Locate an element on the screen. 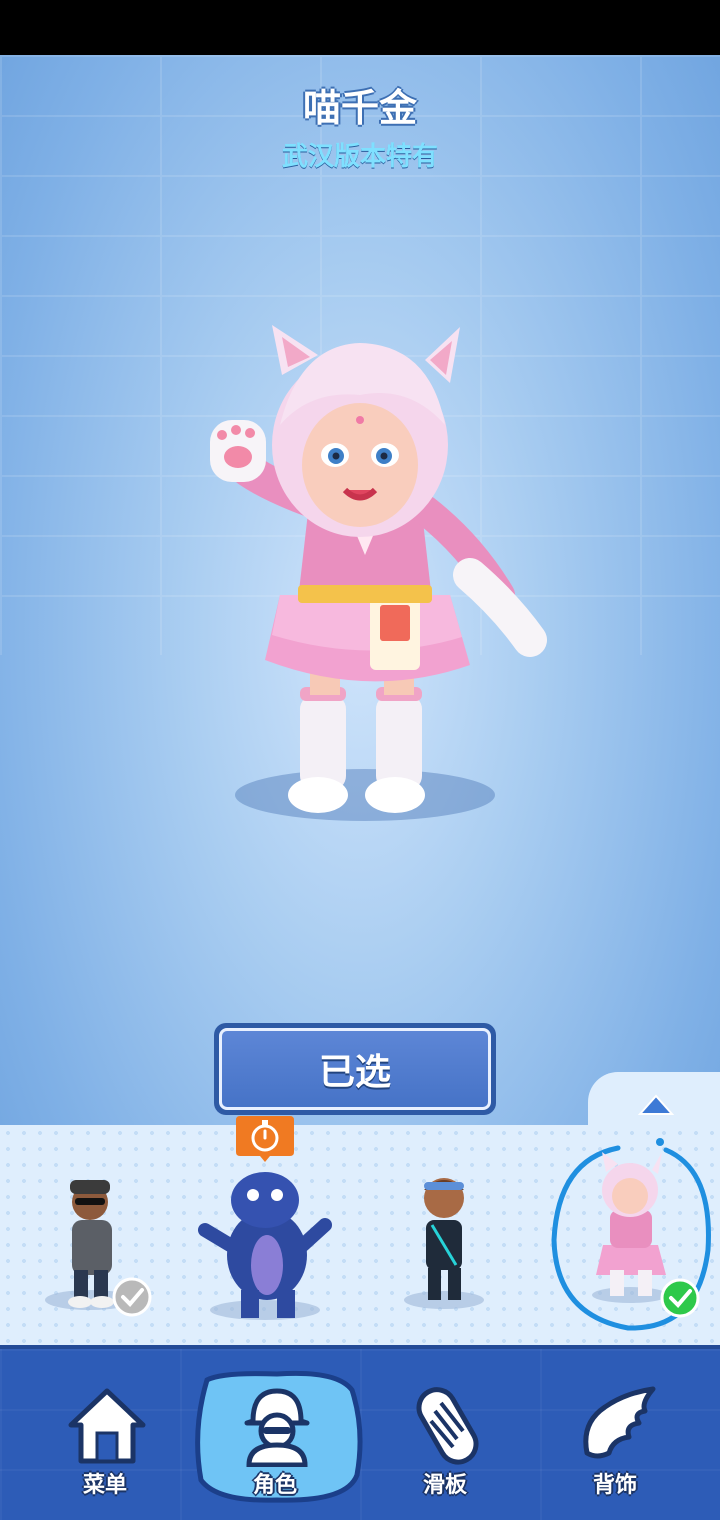 This screenshot has width=720, height=1520. home-icon is located at coordinates (107, 1426).